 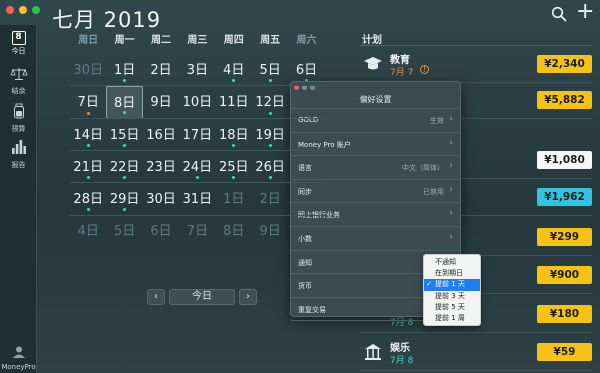 I want to click on calendar-day: 15日, so click(x=124, y=135).